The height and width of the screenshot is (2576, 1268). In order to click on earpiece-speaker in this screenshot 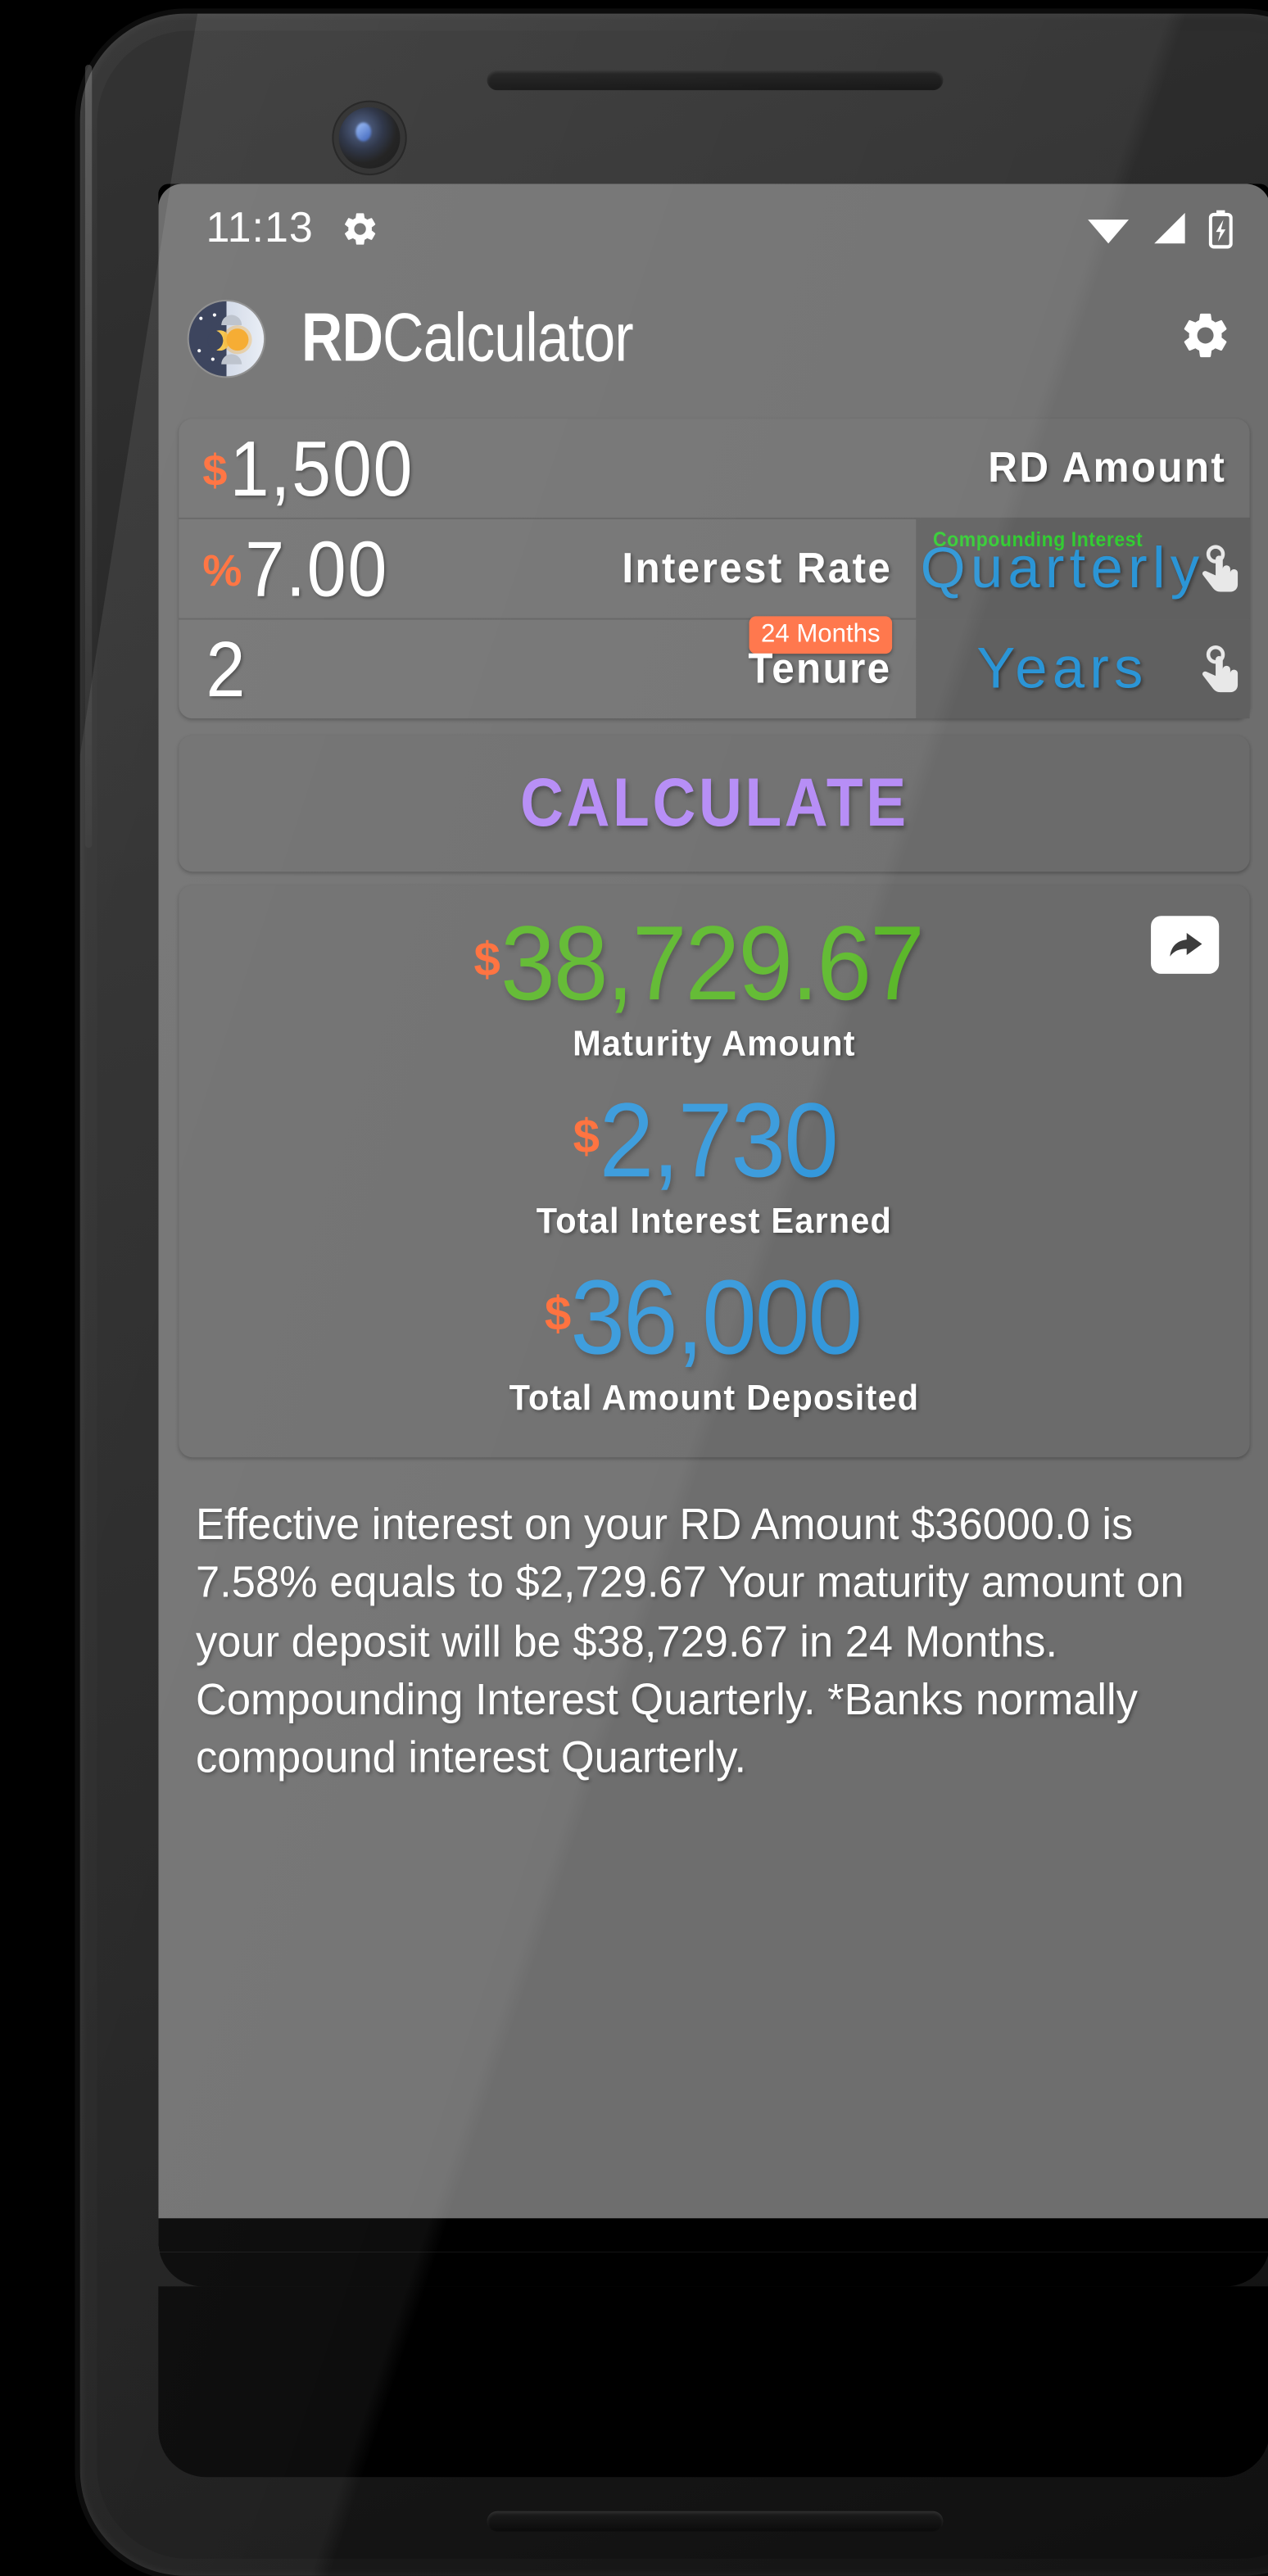, I will do `click(714, 80)`.